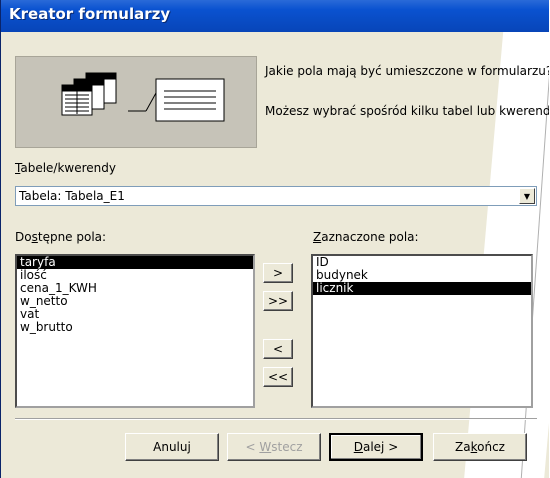  I want to click on table-query-dropdown: Tabela: Tabela_E1 ▼, so click(276, 196).